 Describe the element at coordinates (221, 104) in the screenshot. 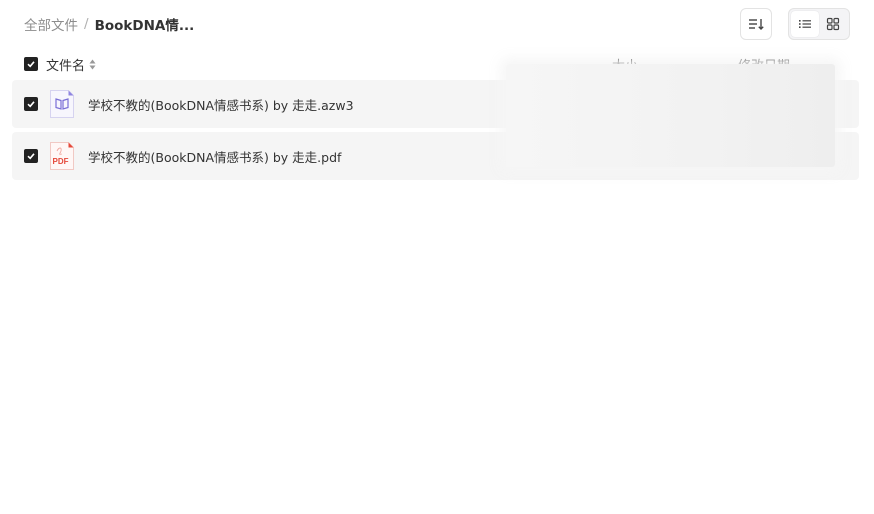

I see `file-name: 学校不教的(BookDNA情感书系) by 走走.azw3` at that location.